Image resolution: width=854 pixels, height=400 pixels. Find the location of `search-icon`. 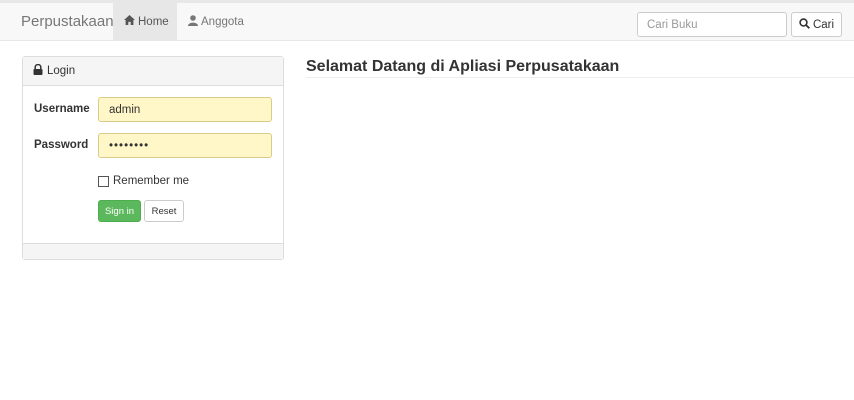

search-icon is located at coordinates (806, 24).